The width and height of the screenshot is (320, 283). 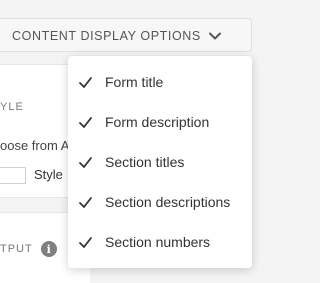 What do you see at coordinates (16, 249) in the screenshot?
I see `output-heading-label: TPUT` at bounding box center [16, 249].